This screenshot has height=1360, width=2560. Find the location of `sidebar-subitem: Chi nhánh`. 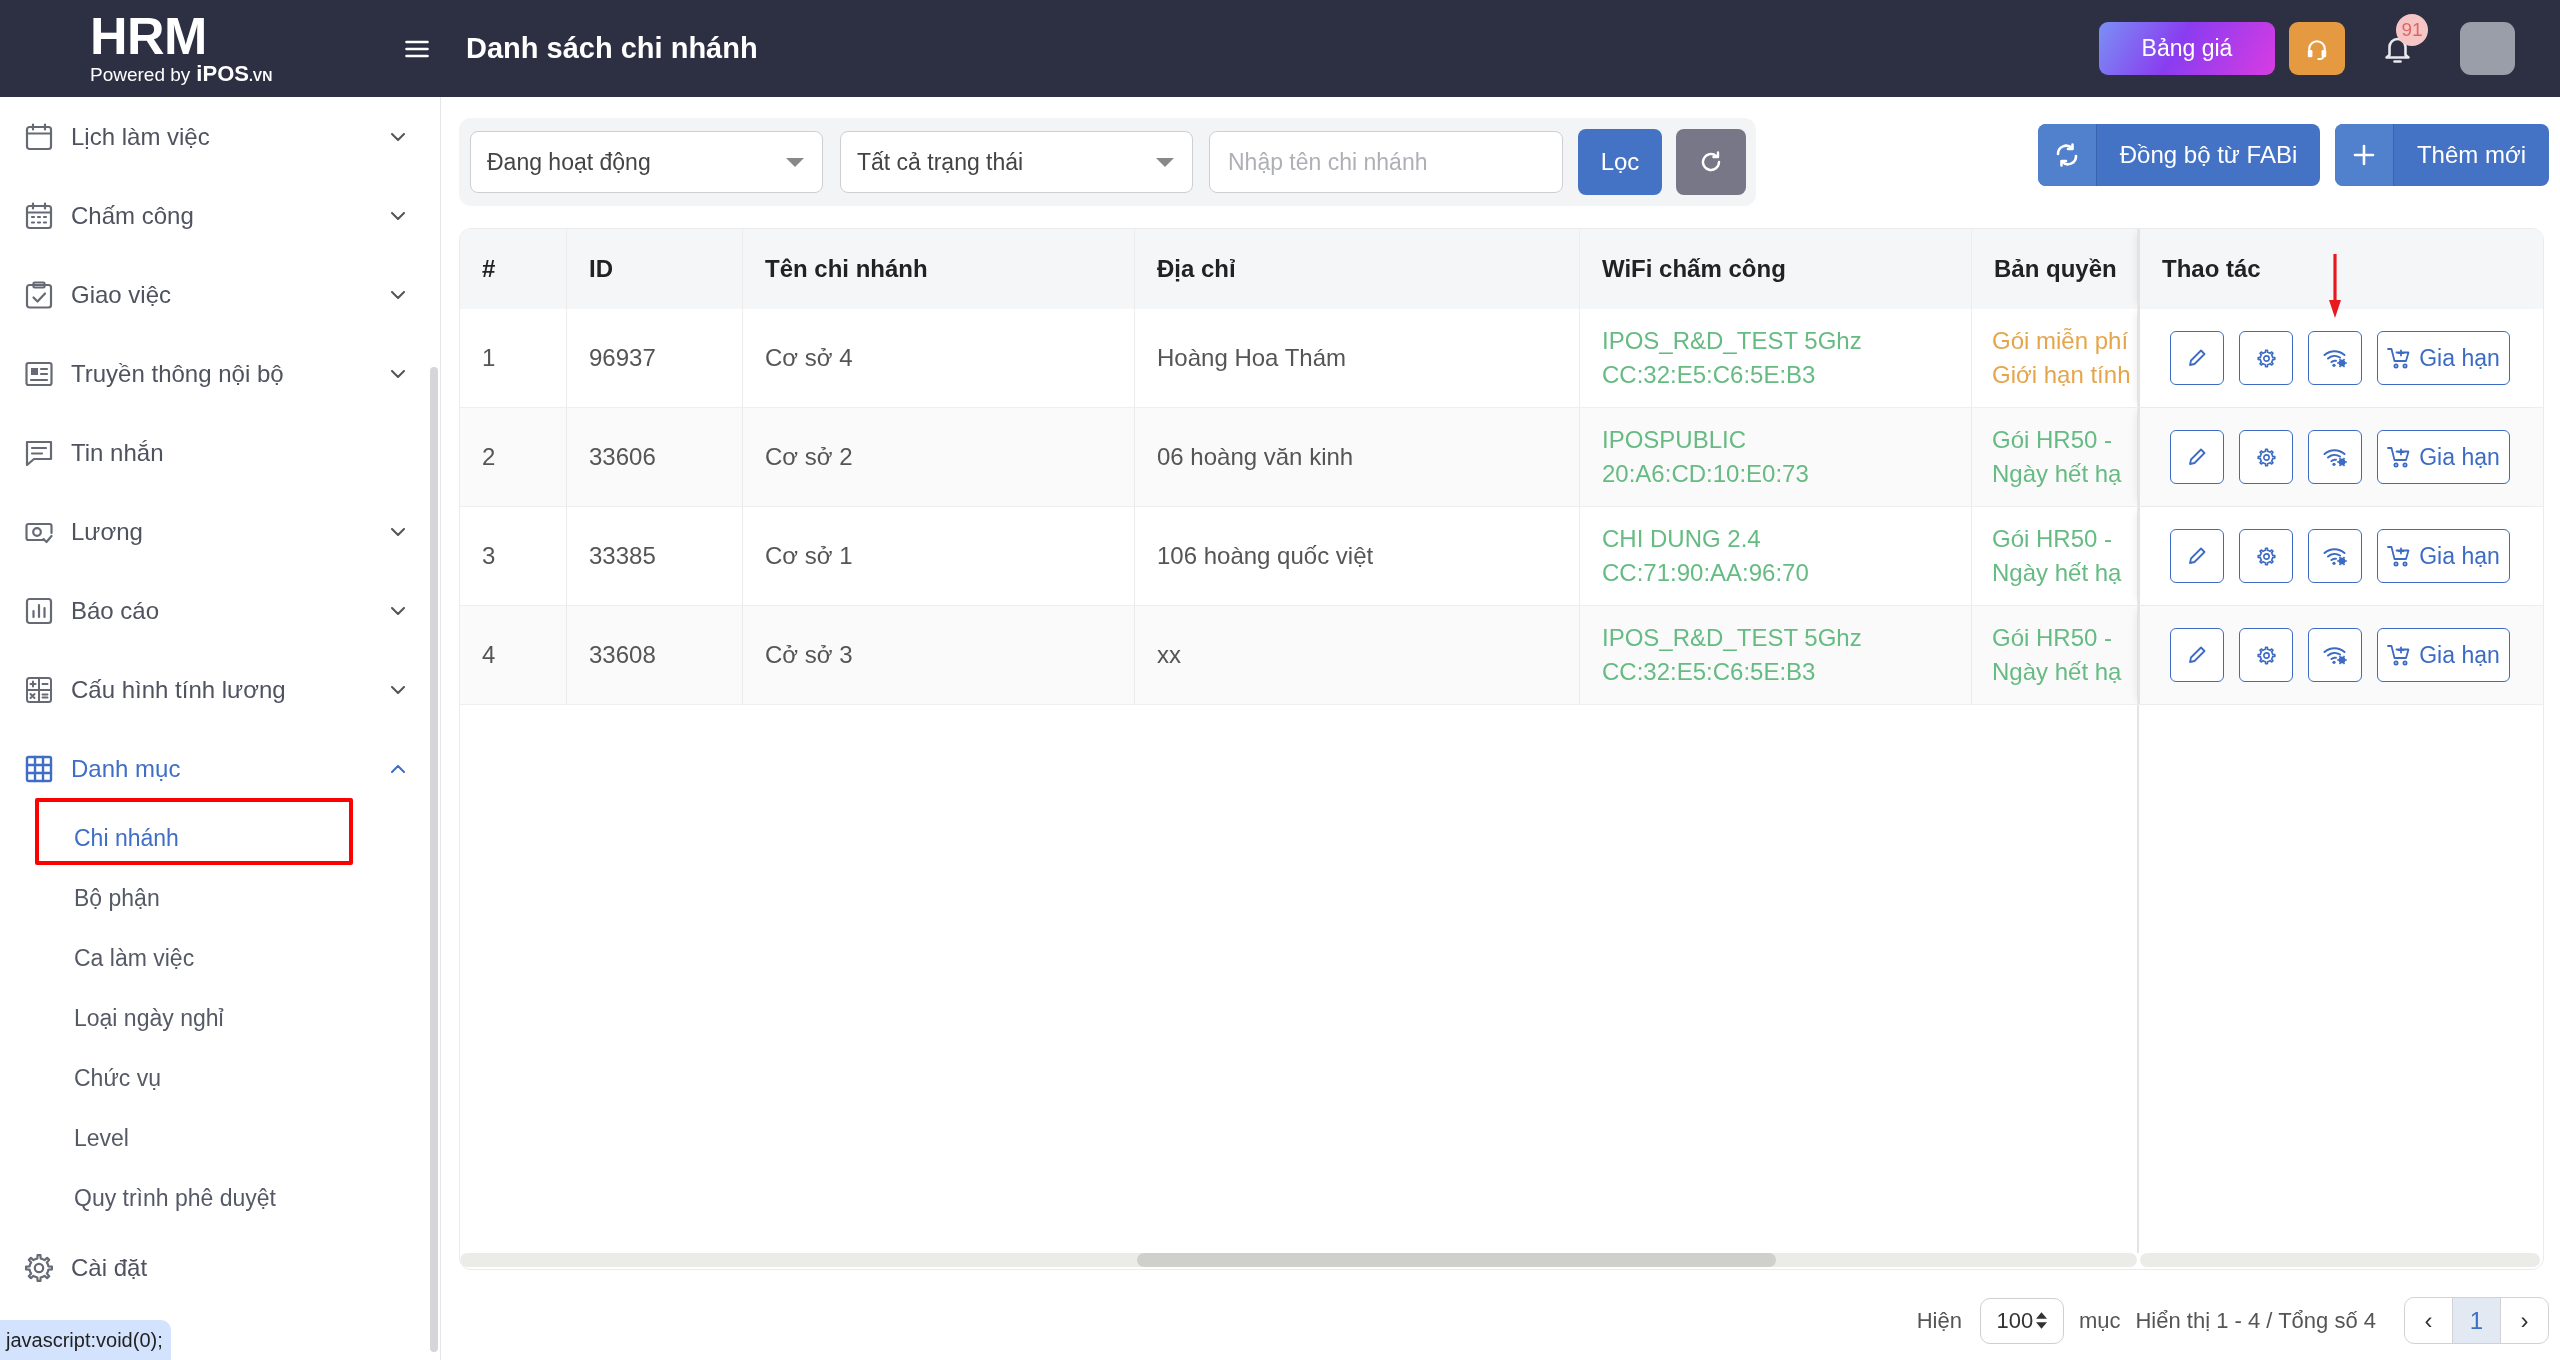

sidebar-subitem: Chi nhánh is located at coordinates (214, 838).